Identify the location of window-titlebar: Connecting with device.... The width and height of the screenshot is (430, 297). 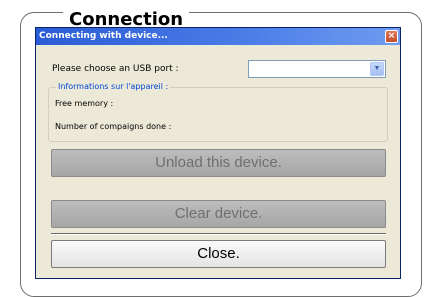
(218, 36).